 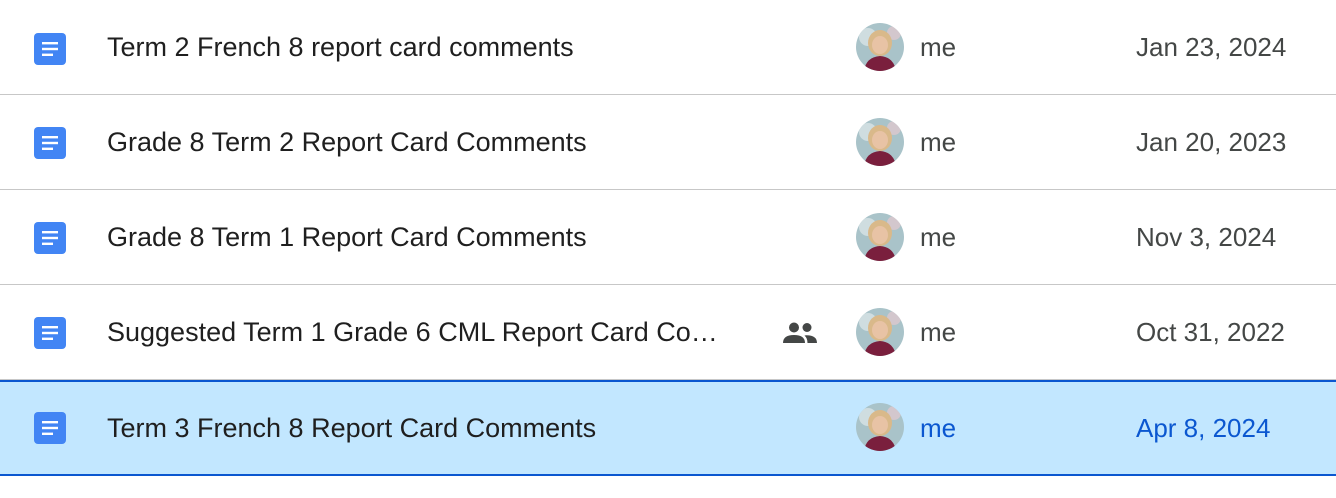 What do you see at coordinates (340, 47) in the screenshot?
I see `file-name: Term 2 French 8 report card comments` at bounding box center [340, 47].